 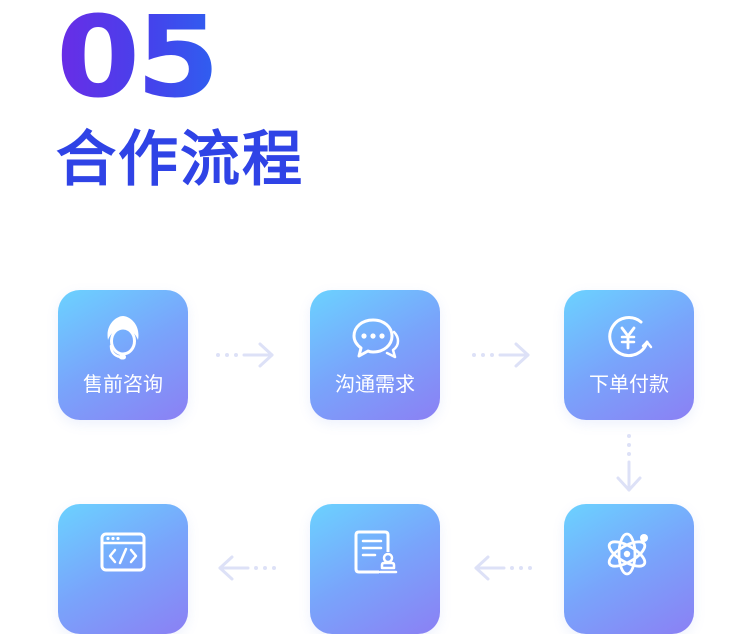 What do you see at coordinates (376, 552) in the screenshot?
I see `document-seal-icon` at bounding box center [376, 552].